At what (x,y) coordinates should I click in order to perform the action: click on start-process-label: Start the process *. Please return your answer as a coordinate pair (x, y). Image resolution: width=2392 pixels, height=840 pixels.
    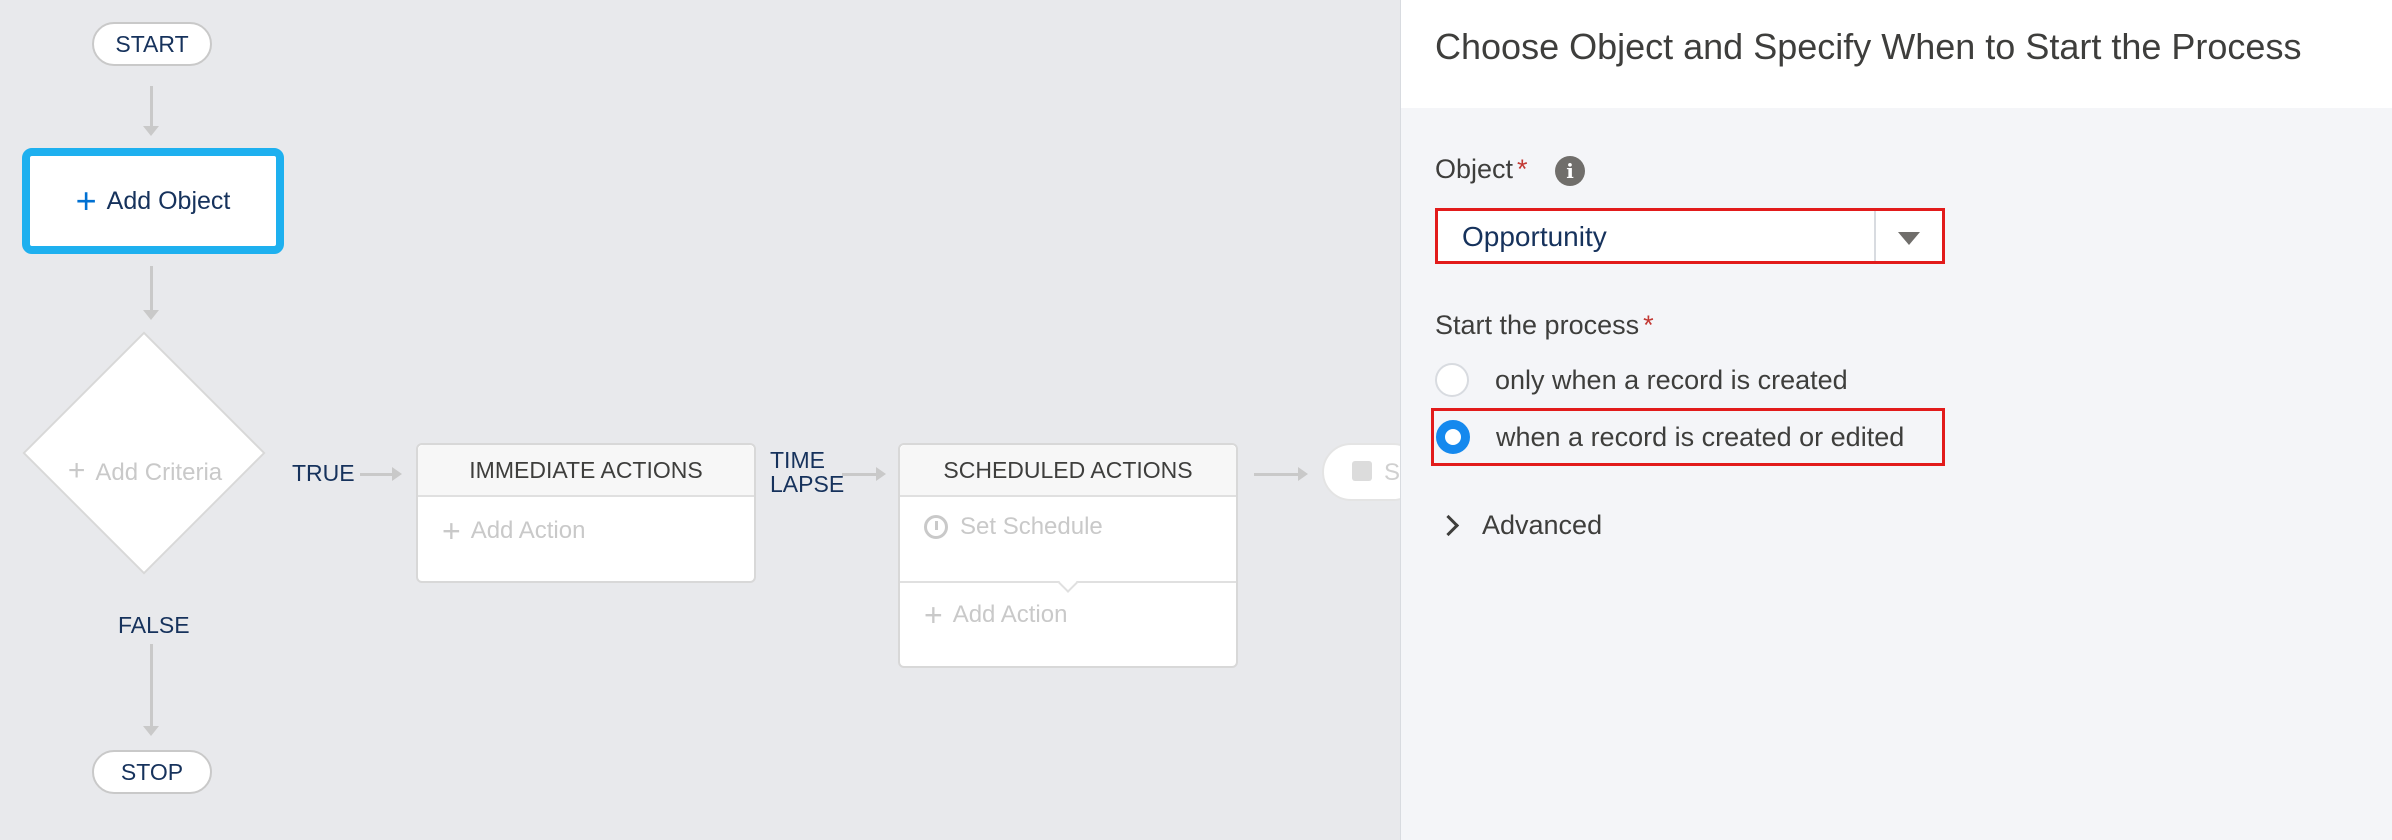
    Looking at the image, I should click on (1544, 325).